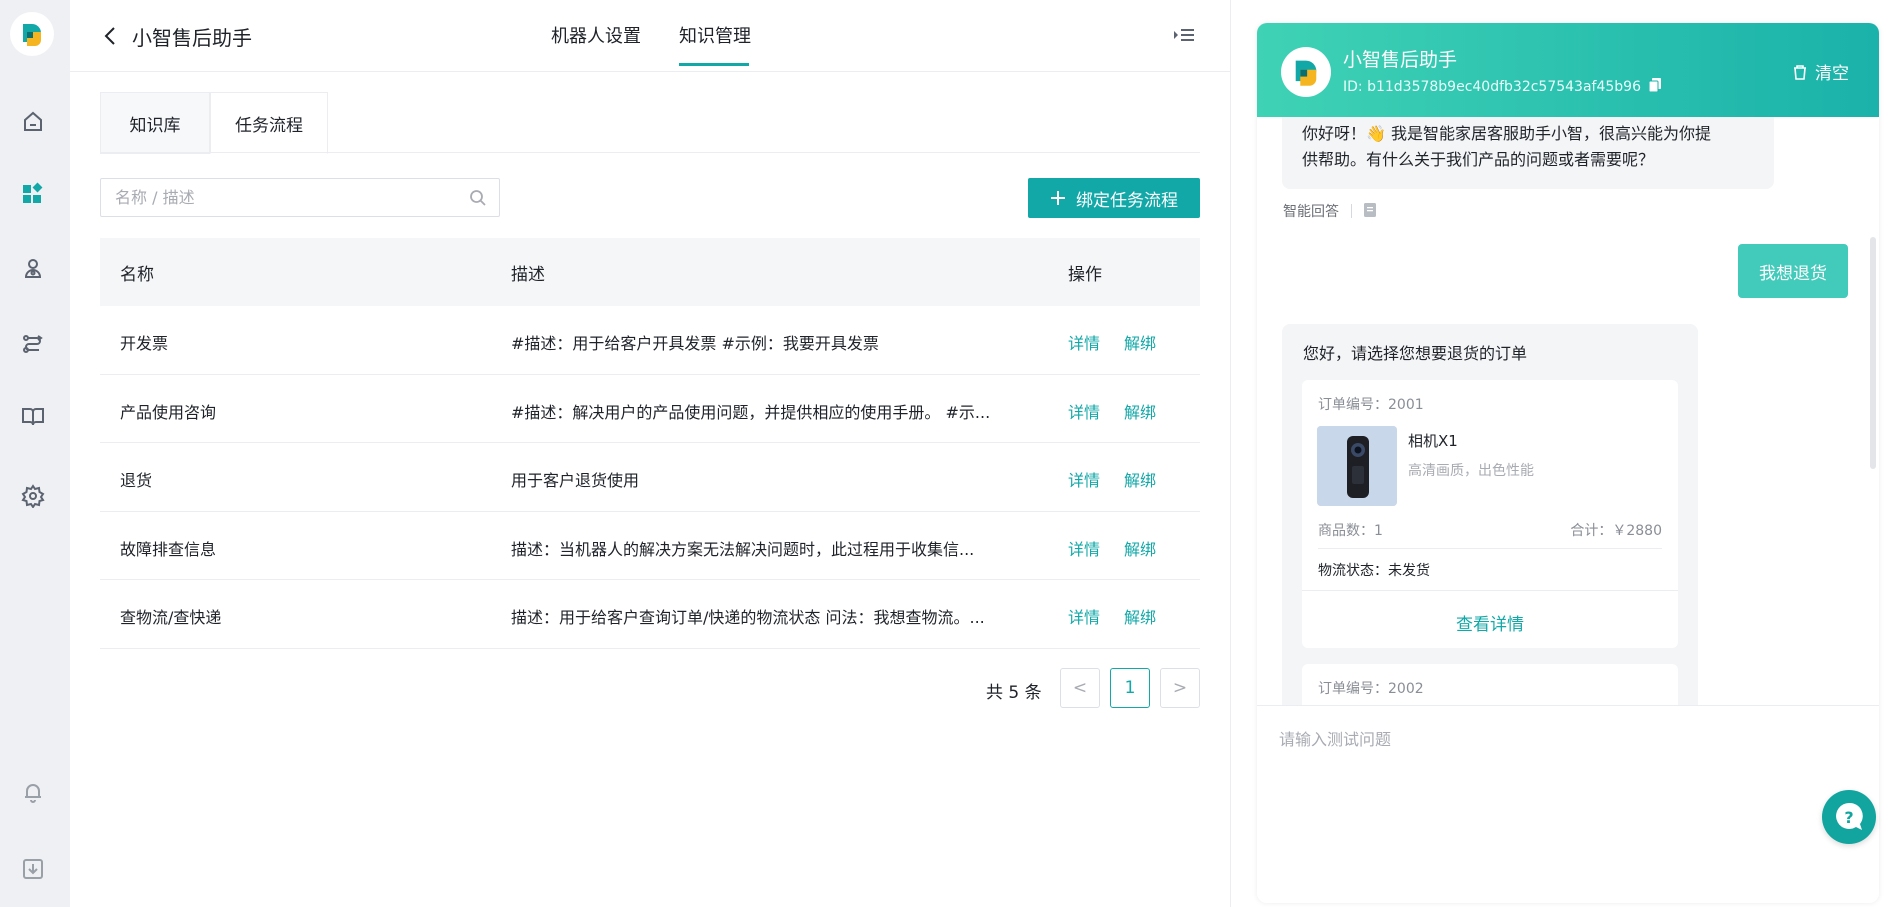  What do you see at coordinates (1415, 353) in the screenshot?
I see `order-prompt: 您好，请选择您想要退货的订单` at bounding box center [1415, 353].